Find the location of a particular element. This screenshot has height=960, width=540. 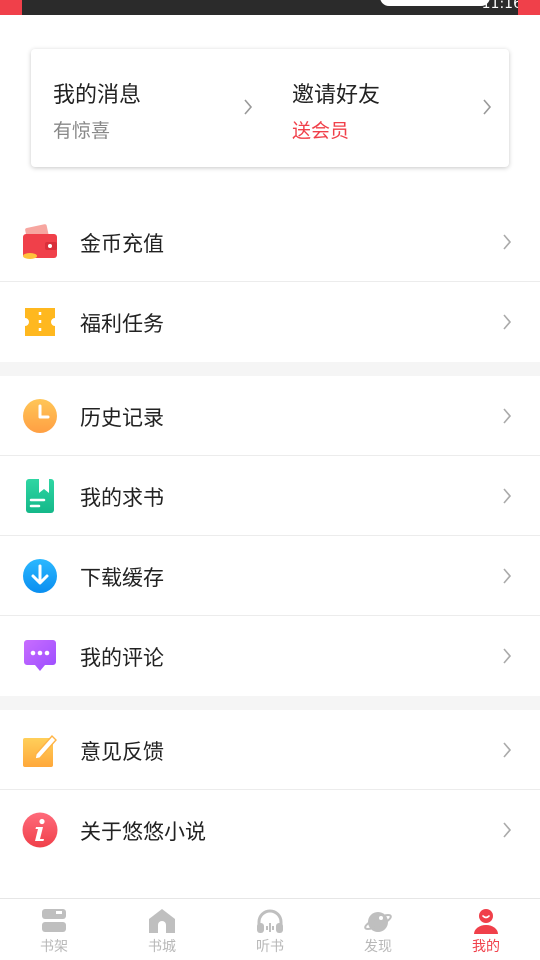

tab-label: 听书 is located at coordinates (270, 947).